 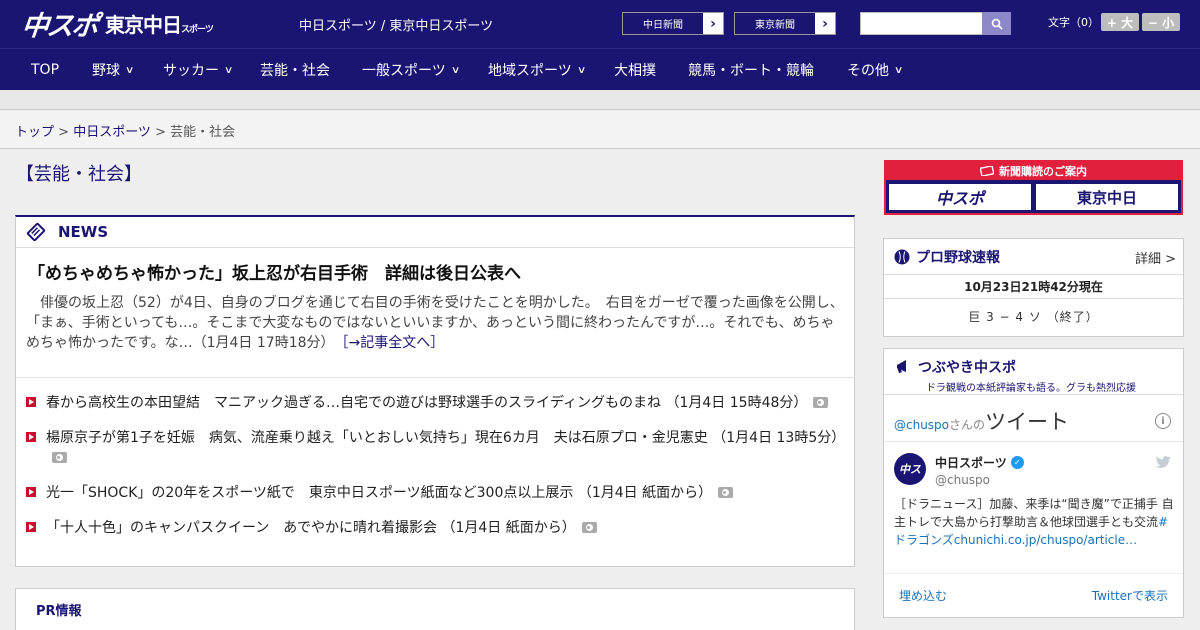 What do you see at coordinates (1163, 421) in the screenshot?
I see `info-icon: i` at bounding box center [1163, 421].